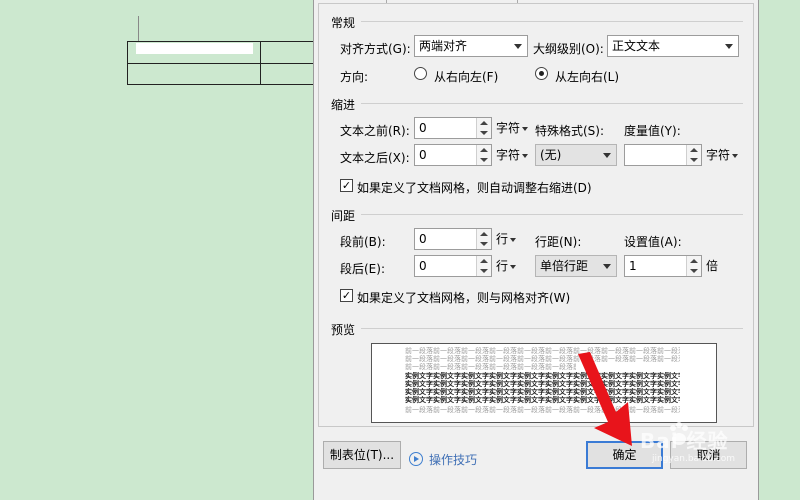 The image size is (800, 500). What do you see at coordinates (663, 266) in the screenshot?
I see `set-value-input: 1` at bounding box center [663, 266].